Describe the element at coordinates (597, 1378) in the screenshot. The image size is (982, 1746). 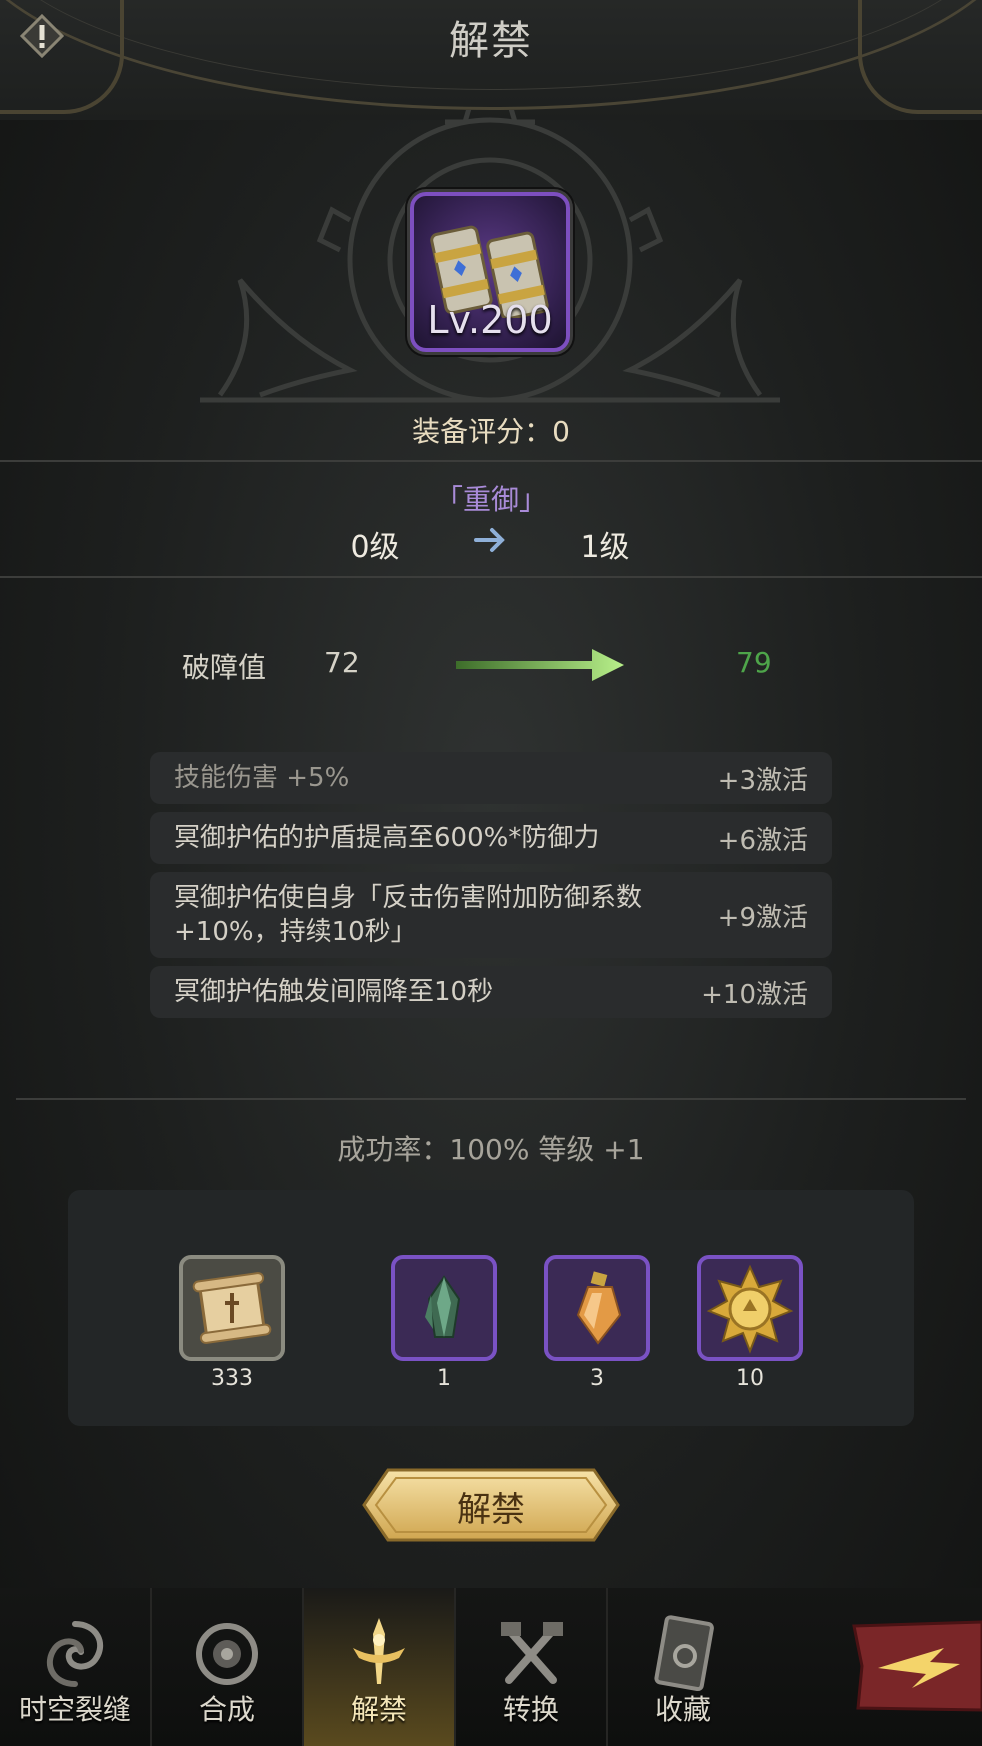
I see `material-count: 3` at that location.